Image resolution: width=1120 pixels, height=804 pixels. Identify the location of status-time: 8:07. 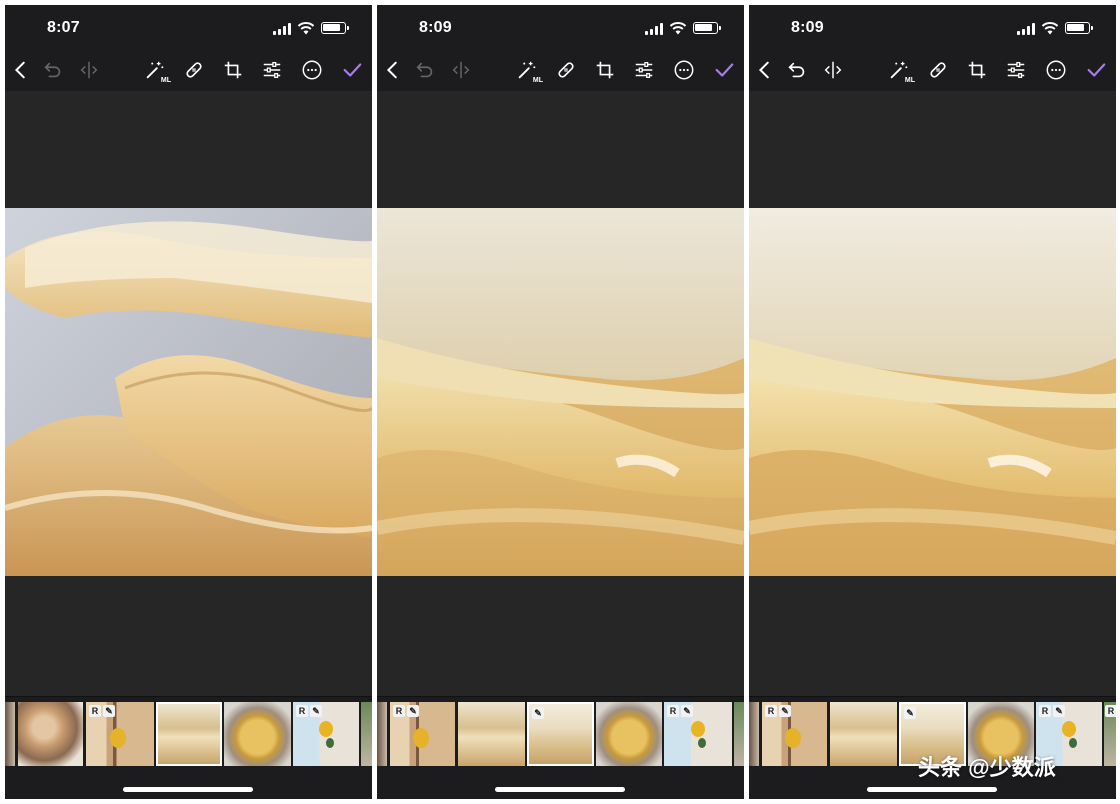
(63, 27).